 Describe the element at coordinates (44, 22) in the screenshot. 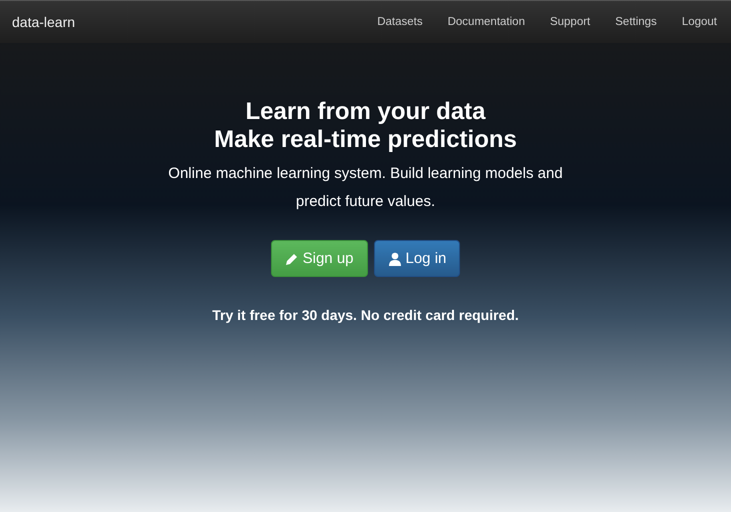

I see `brand-link: data-learn` at that location.